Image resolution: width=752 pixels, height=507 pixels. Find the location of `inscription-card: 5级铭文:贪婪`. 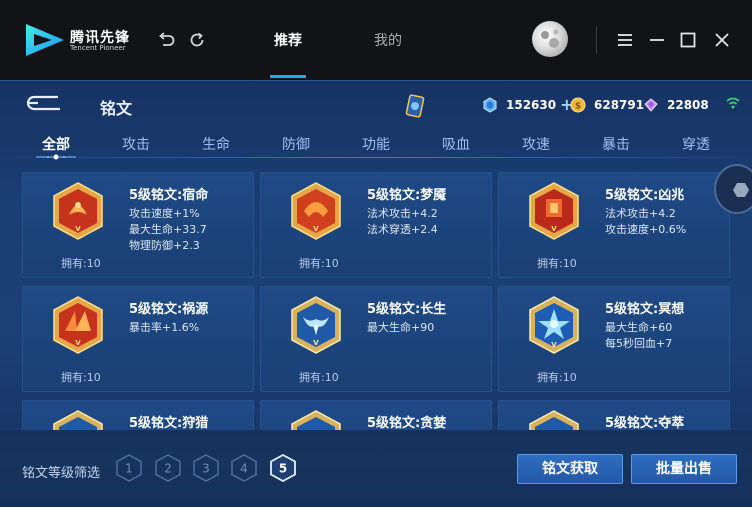

inscription-card: 5级铭文:贪婪 is located at coordinates (376, 415).